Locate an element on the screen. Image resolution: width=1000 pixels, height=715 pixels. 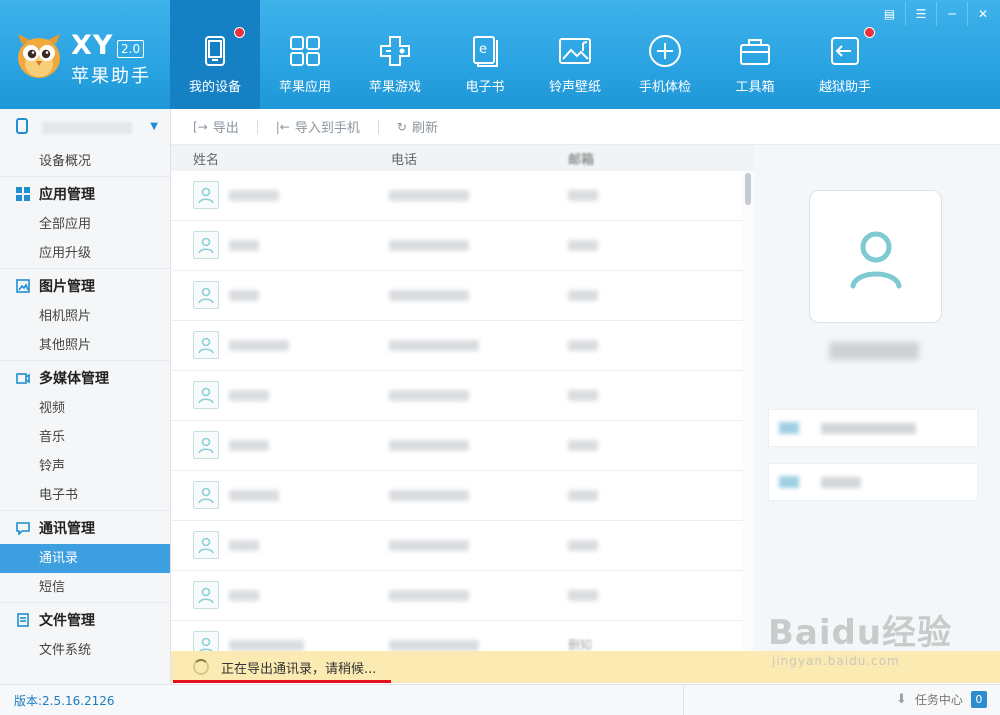
import-to-phone-button: |← 导入到手机 is located at coordinates (318, 127).